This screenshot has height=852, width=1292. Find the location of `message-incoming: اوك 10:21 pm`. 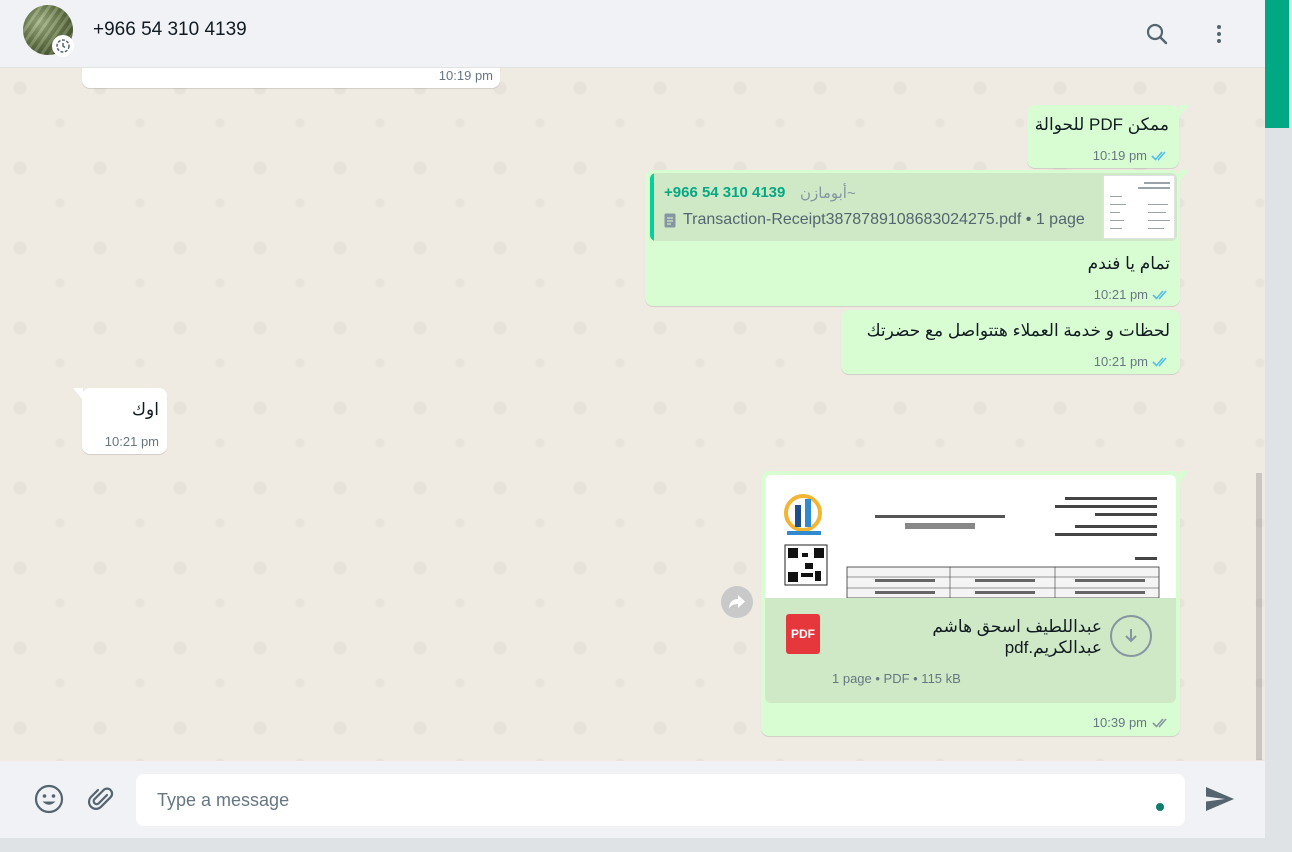

message-incoming: اوك 10:21 pm is located at coordinates (124, 421).